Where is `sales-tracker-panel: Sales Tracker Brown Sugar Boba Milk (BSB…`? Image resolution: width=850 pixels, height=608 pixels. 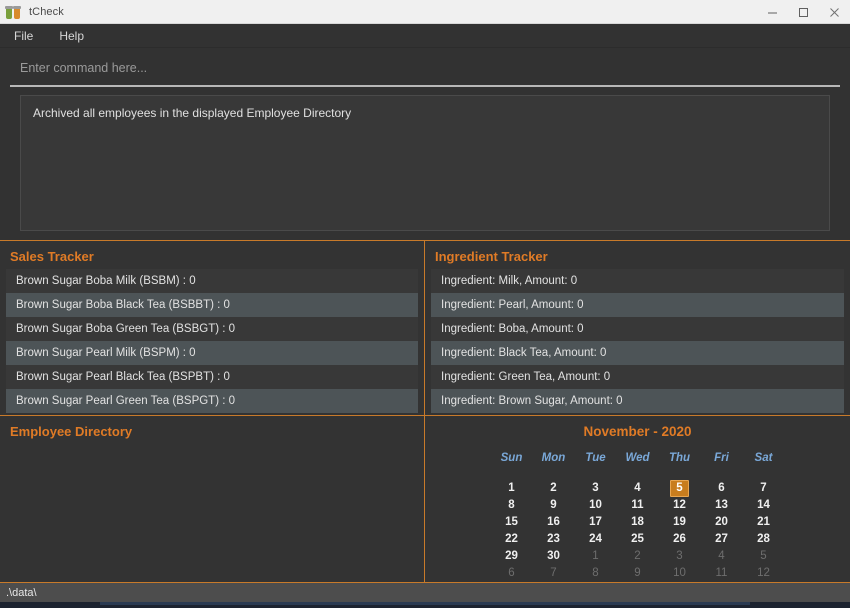
sales-tracker-panel: Sales Tracker Brown Sugar Boba Milk (BSB… is located at coordinates (212, 328).